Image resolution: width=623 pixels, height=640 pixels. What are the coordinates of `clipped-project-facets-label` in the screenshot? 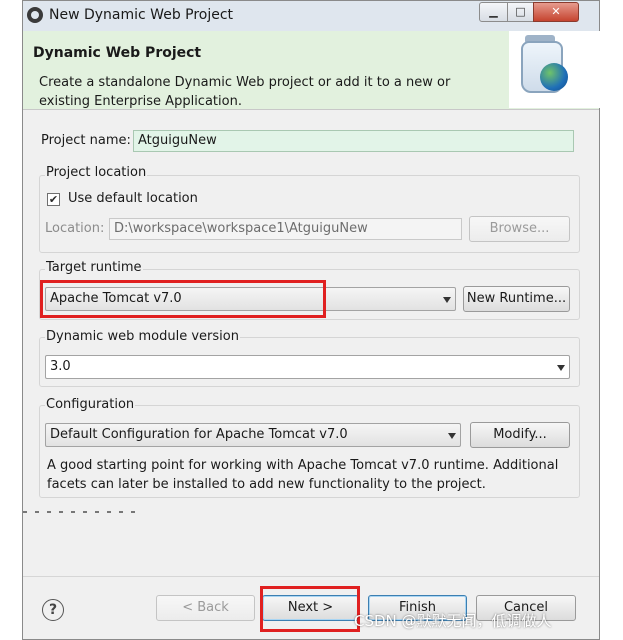 It's located at (93, 513).